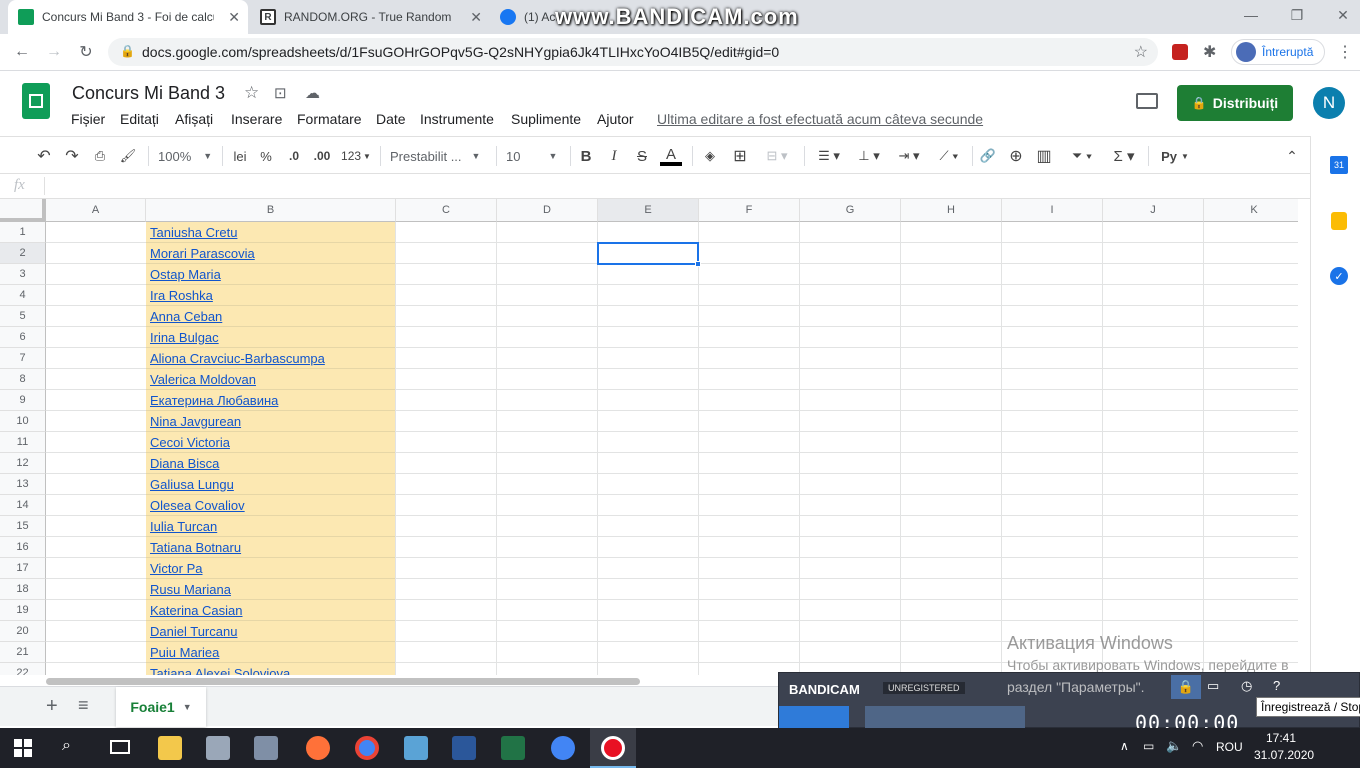  What do you see at coordinates (370, 17) in the screenshot?
I see `browser-tab-random: R RANDOM.ORG - True Random N ✕` at bounding box center [370, 17].